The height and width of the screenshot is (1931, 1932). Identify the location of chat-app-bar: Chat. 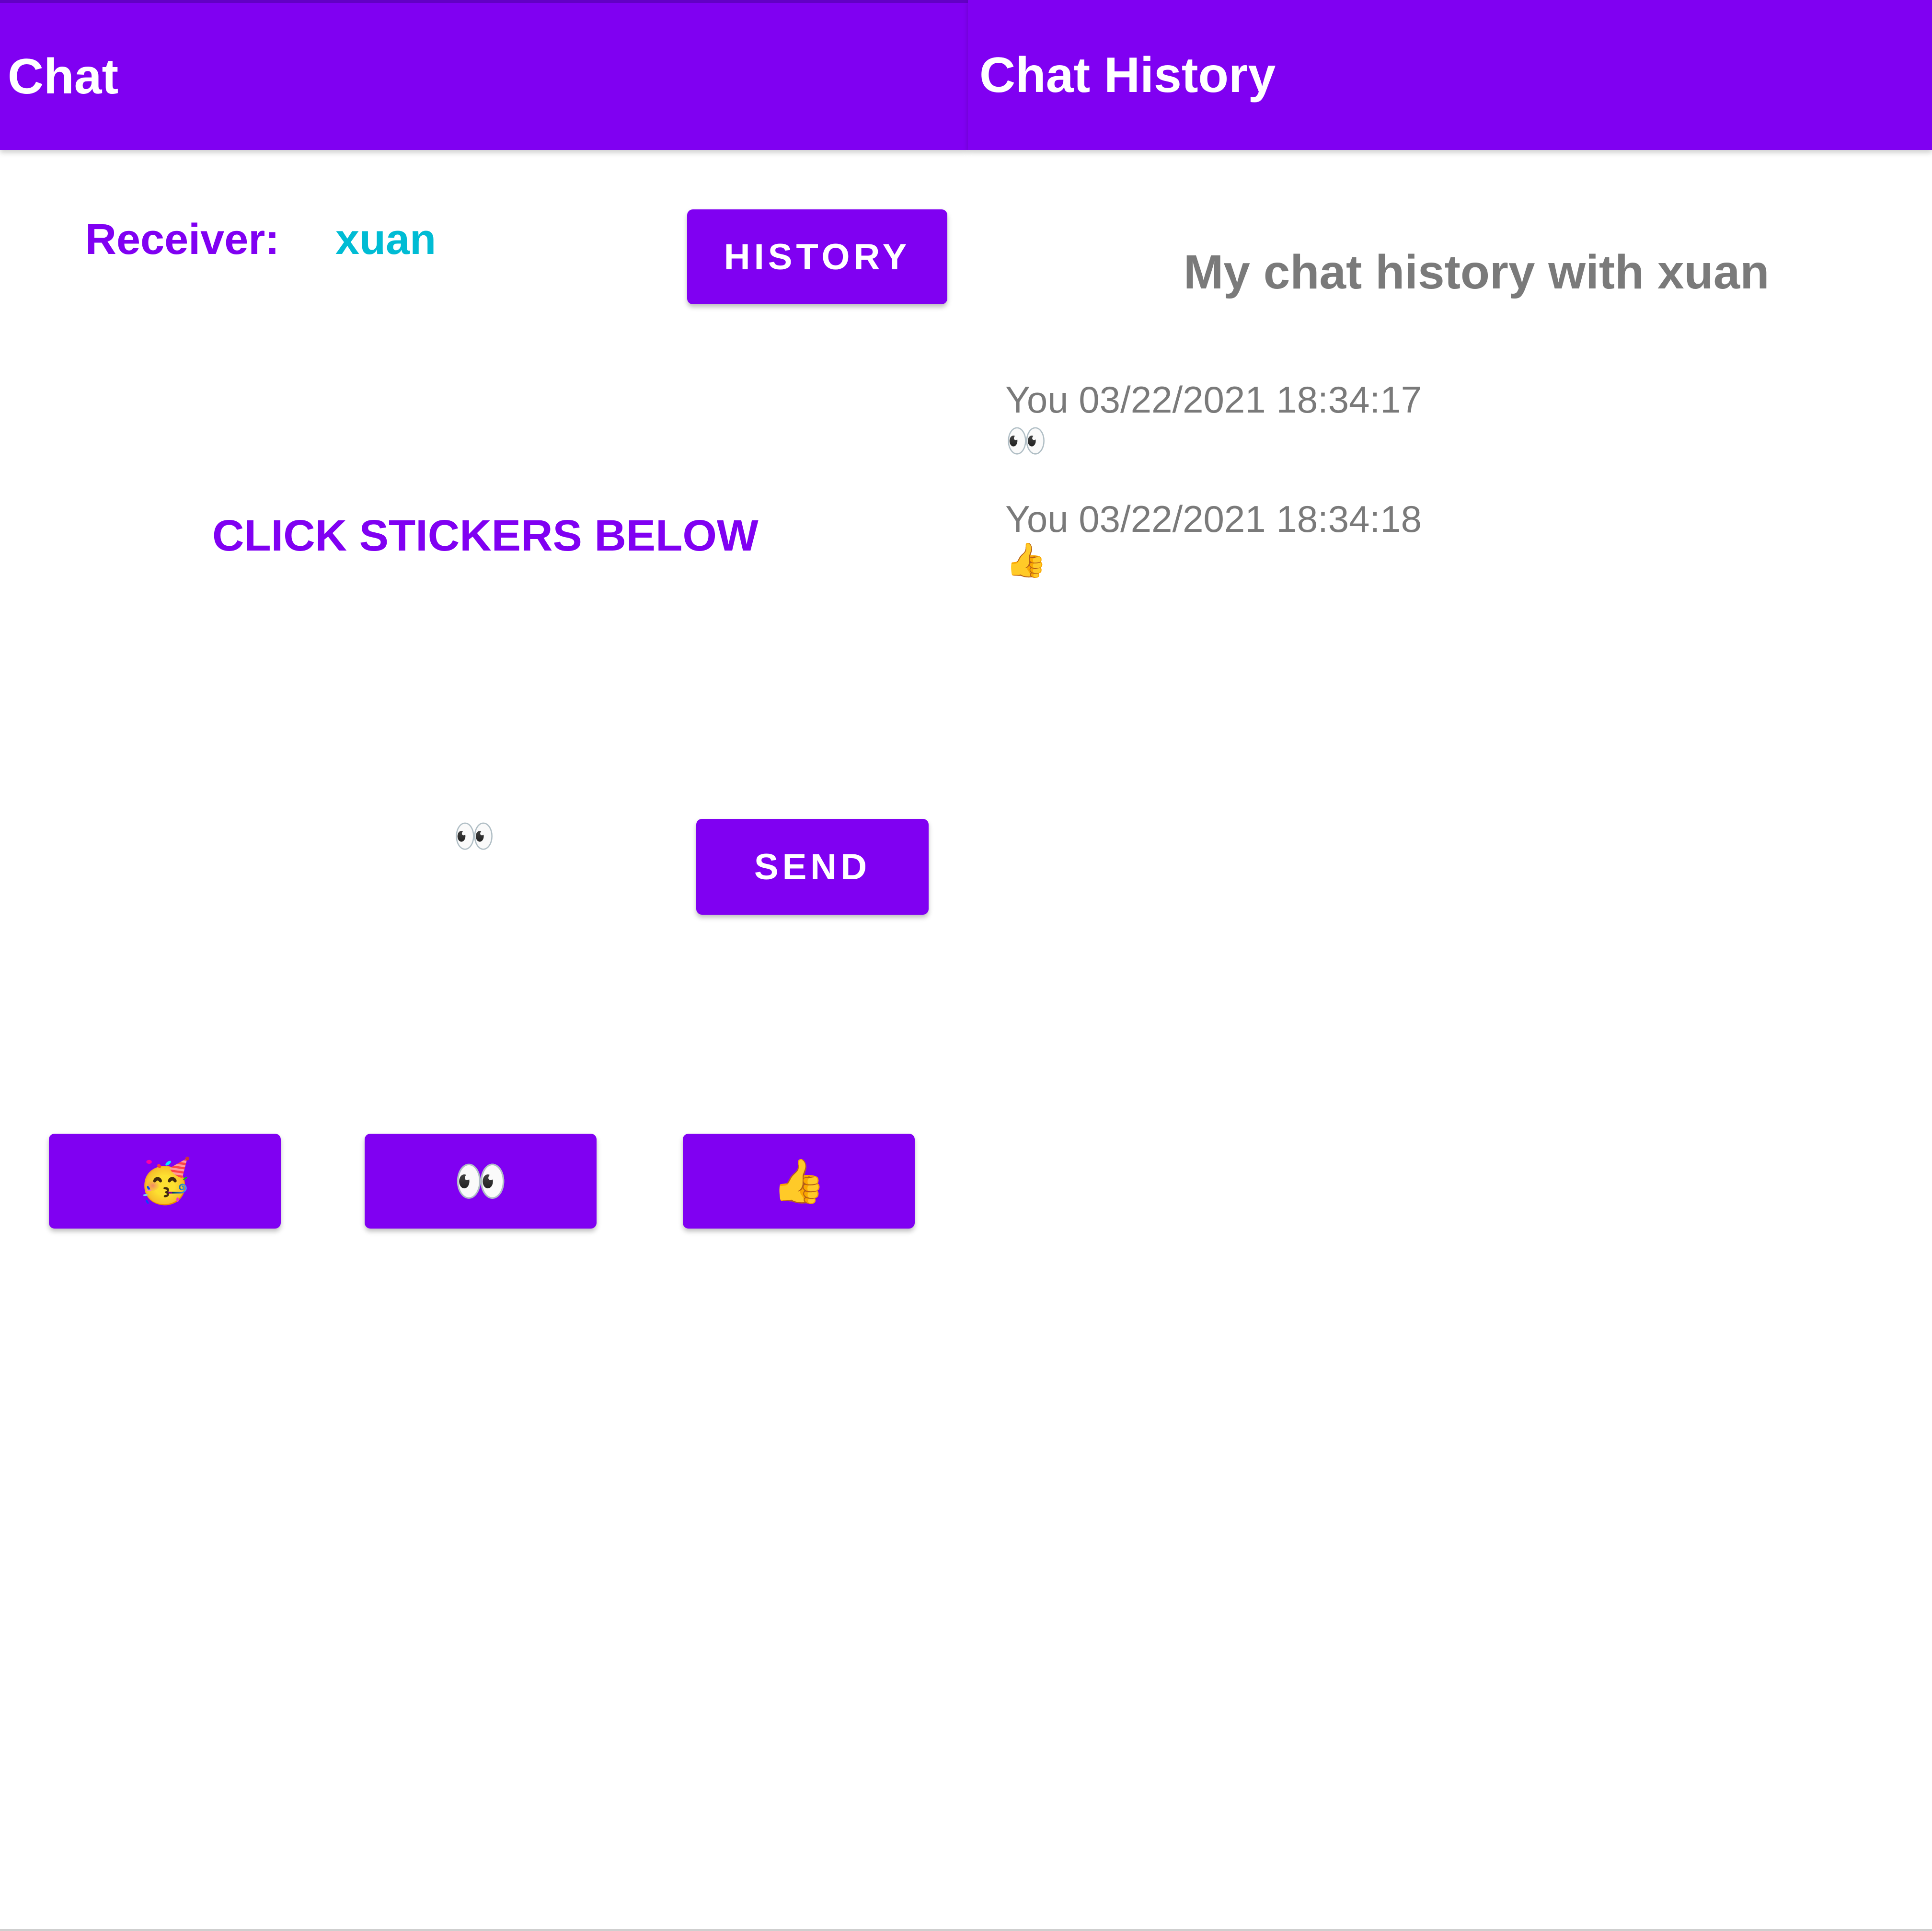
(484, 75).